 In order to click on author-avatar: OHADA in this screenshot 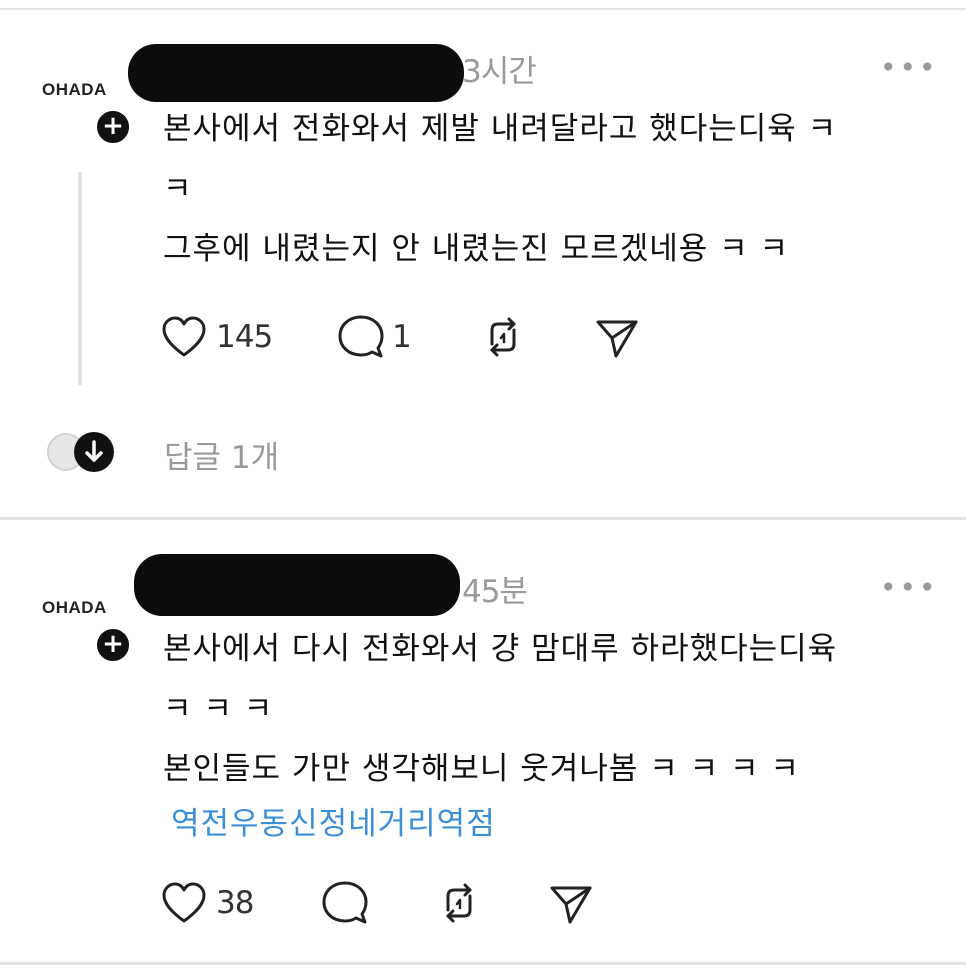, I will do `click(80, 90)`.